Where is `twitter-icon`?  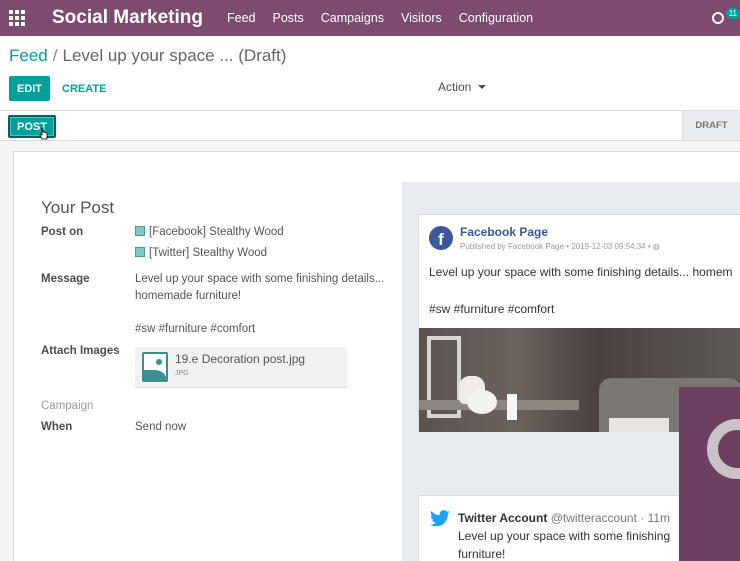 twitter-icon is located at coordinates (440, 518).